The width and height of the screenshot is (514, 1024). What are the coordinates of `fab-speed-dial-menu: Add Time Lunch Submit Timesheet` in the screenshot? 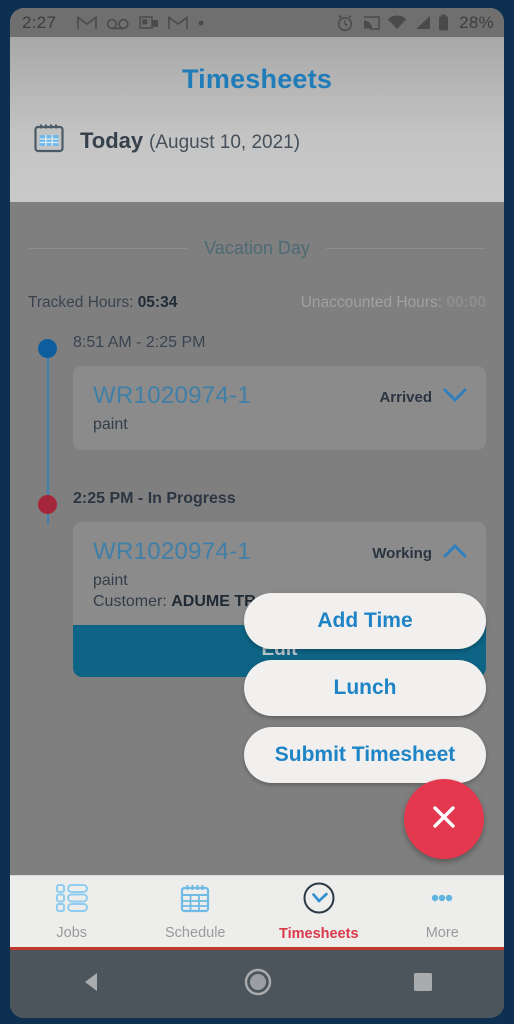 It's located at (365, 688).